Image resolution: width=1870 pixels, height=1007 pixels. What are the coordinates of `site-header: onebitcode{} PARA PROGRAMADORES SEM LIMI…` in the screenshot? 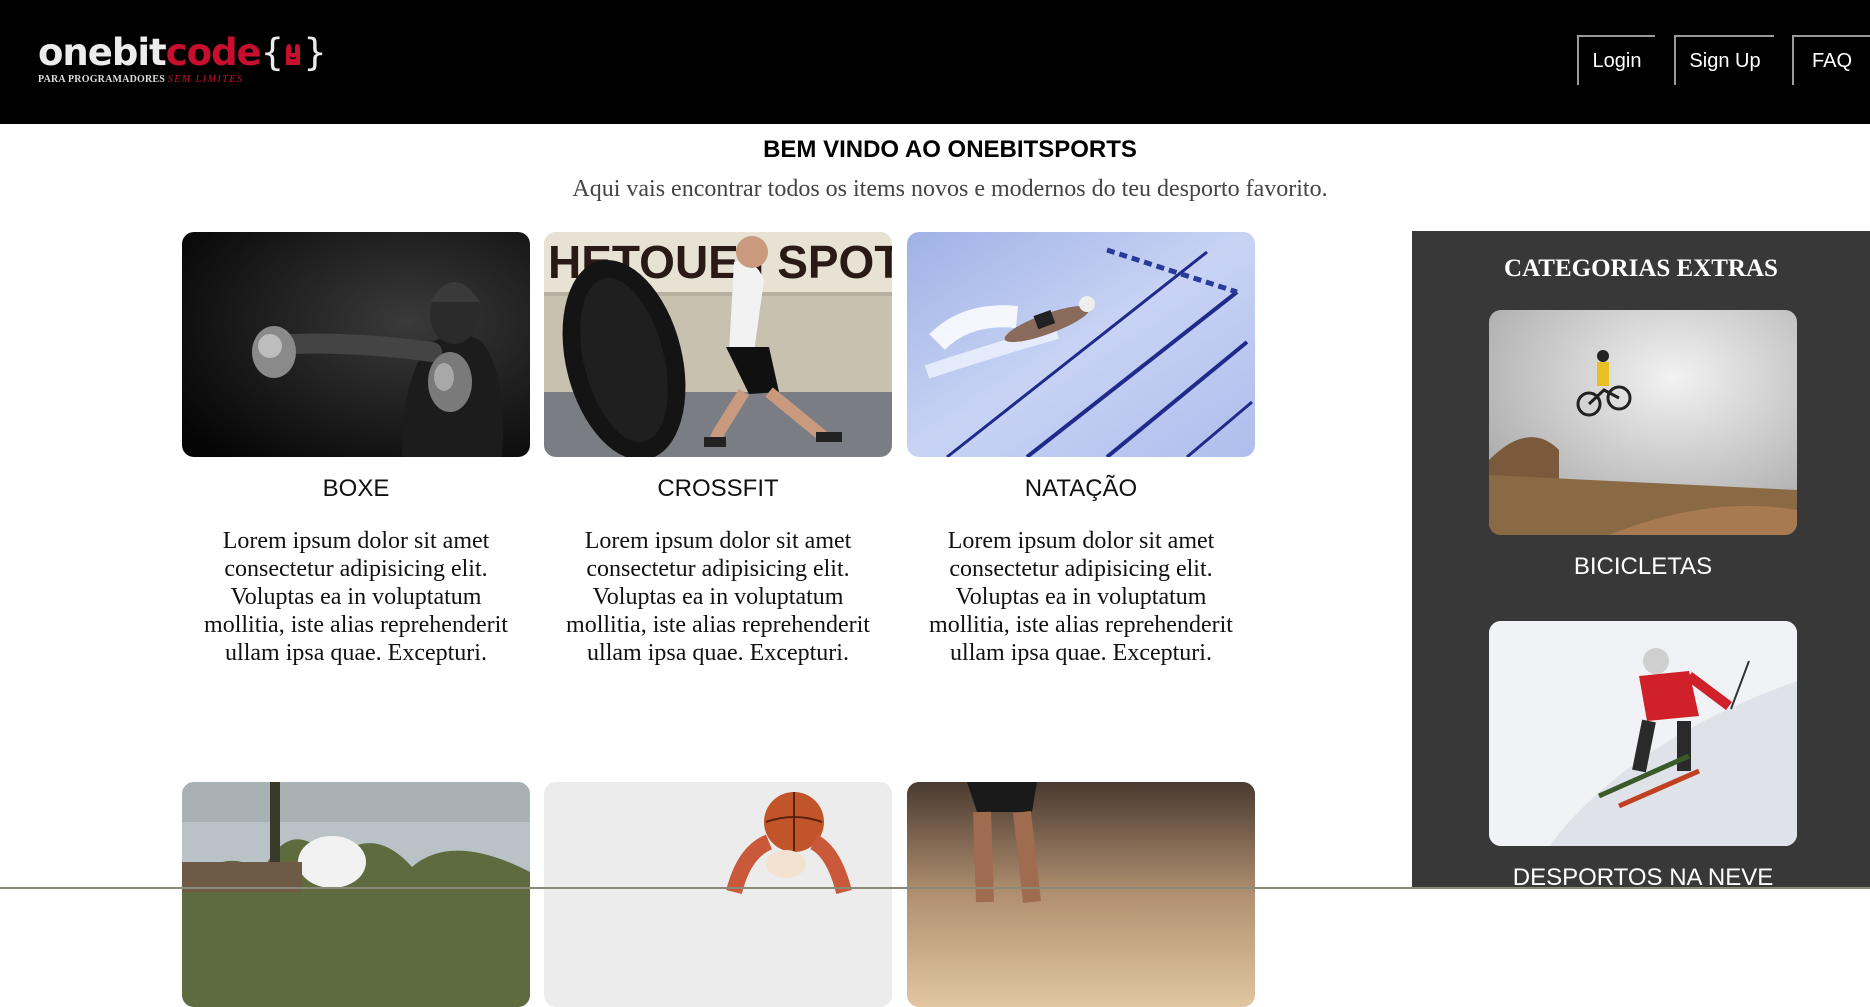 It's located at (935, 62).